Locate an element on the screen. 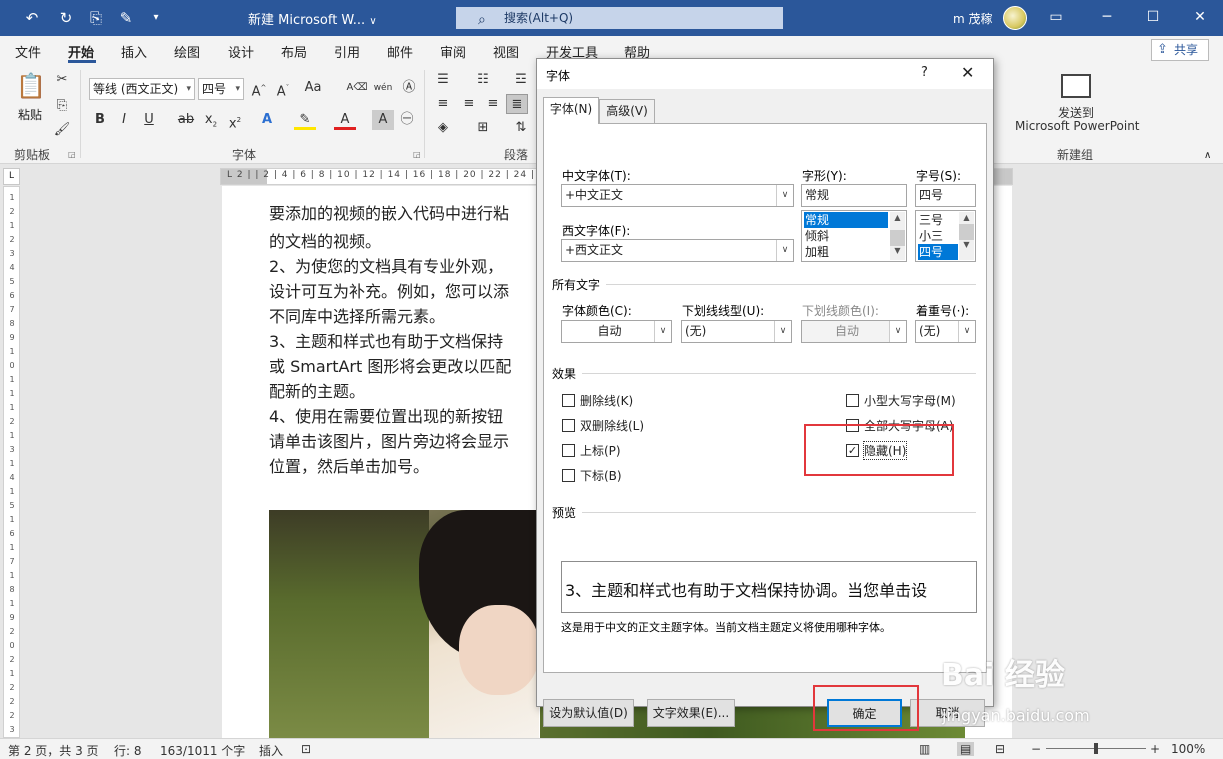  doc-line: 2、为使您的文档具有专业外观， is located at coordinates (386, 265).